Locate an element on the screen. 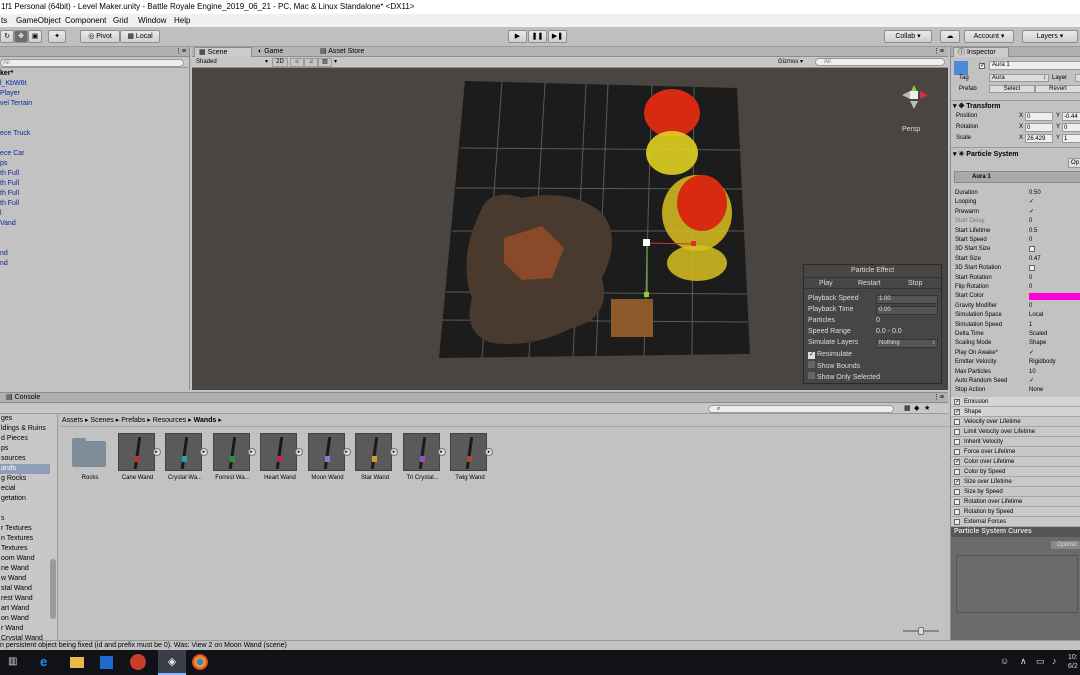 The image size is (1080, 675). layer-dropdown is located at coordinates (1077, 78).